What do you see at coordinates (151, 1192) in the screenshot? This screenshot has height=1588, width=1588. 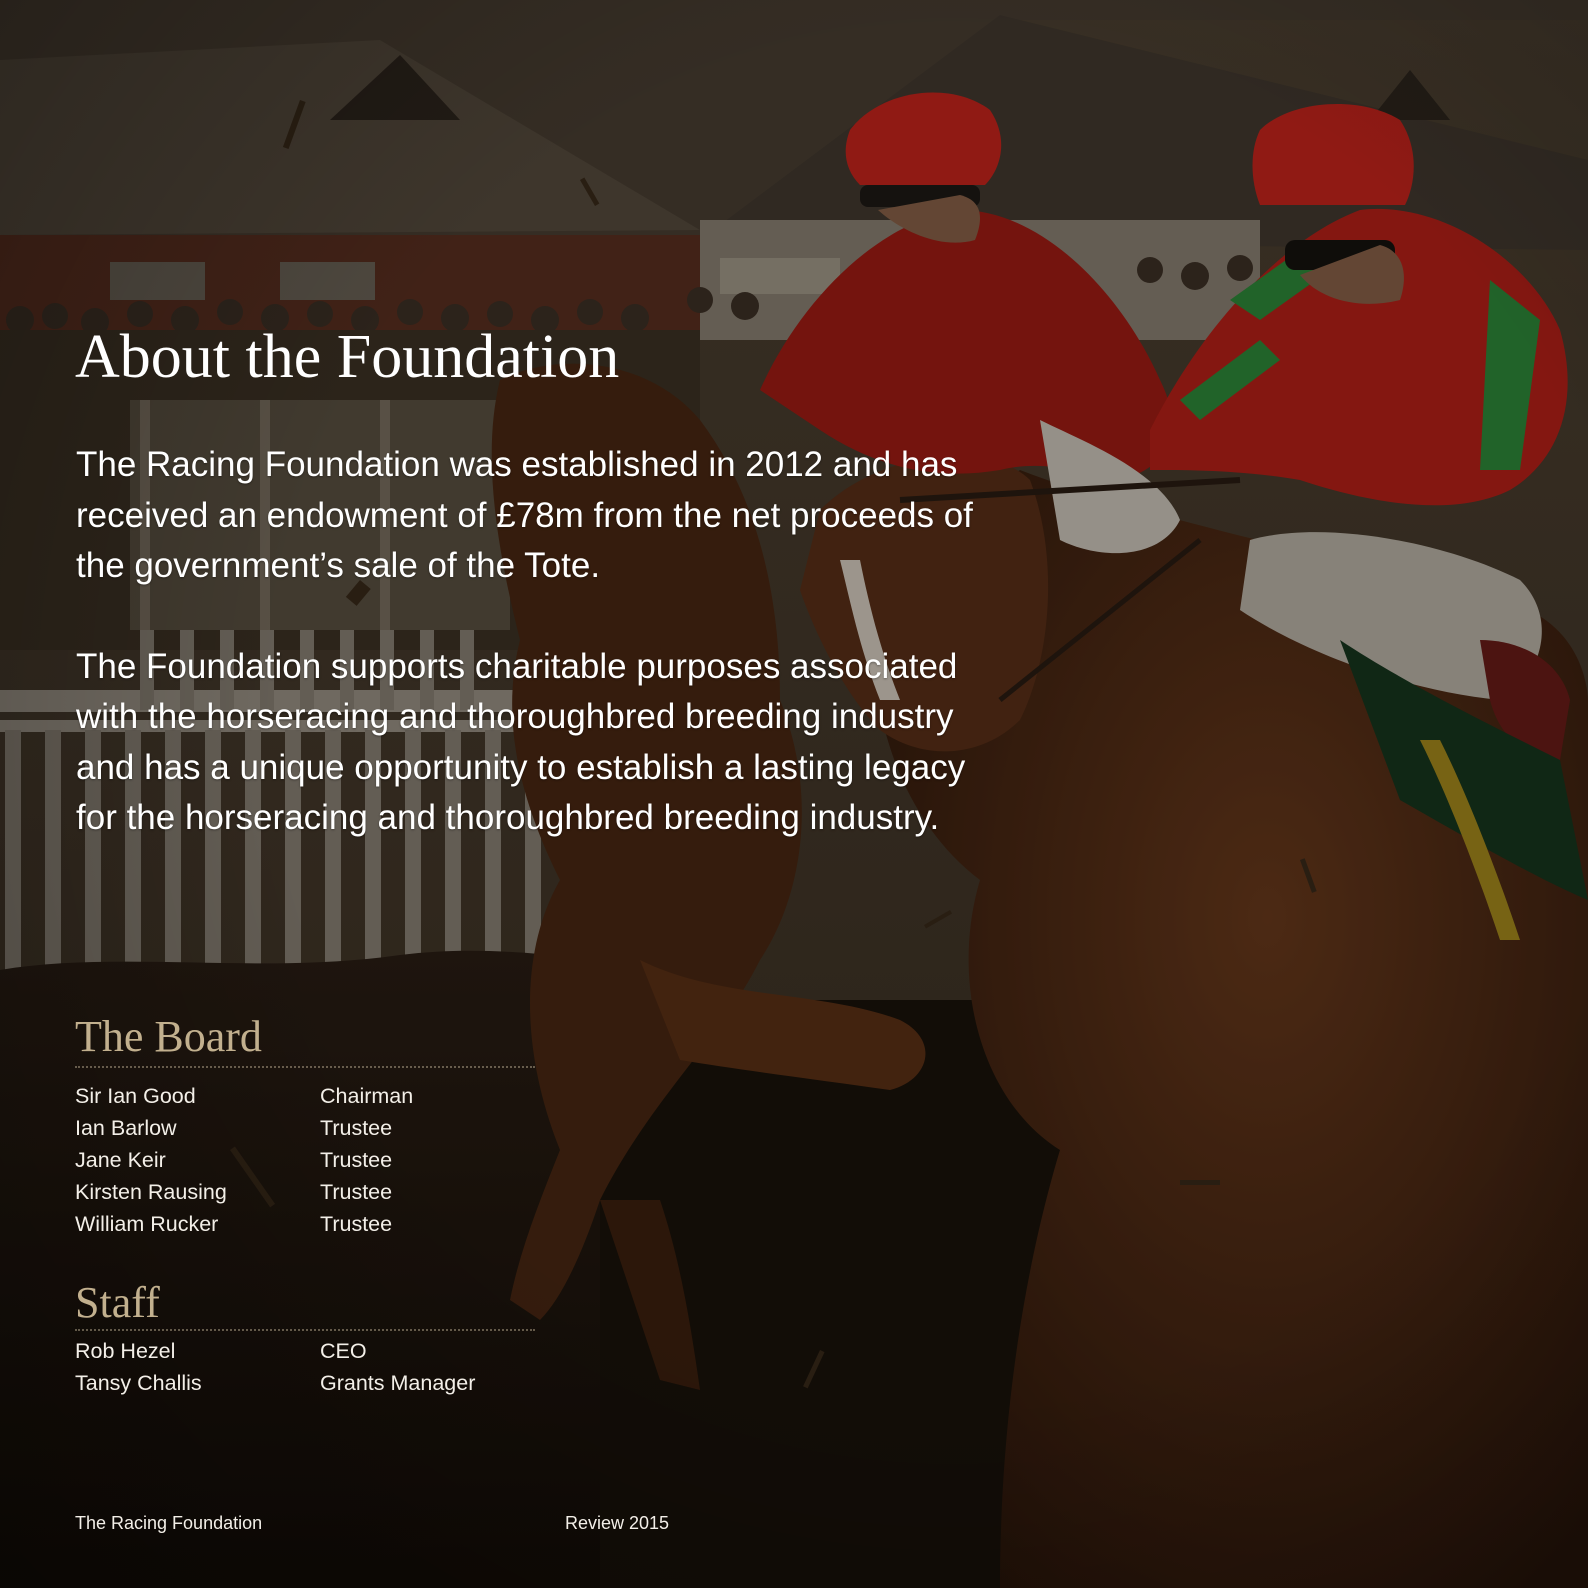 I see `member-name: Kirsten Rausing` at bounding box center [151, 1192].